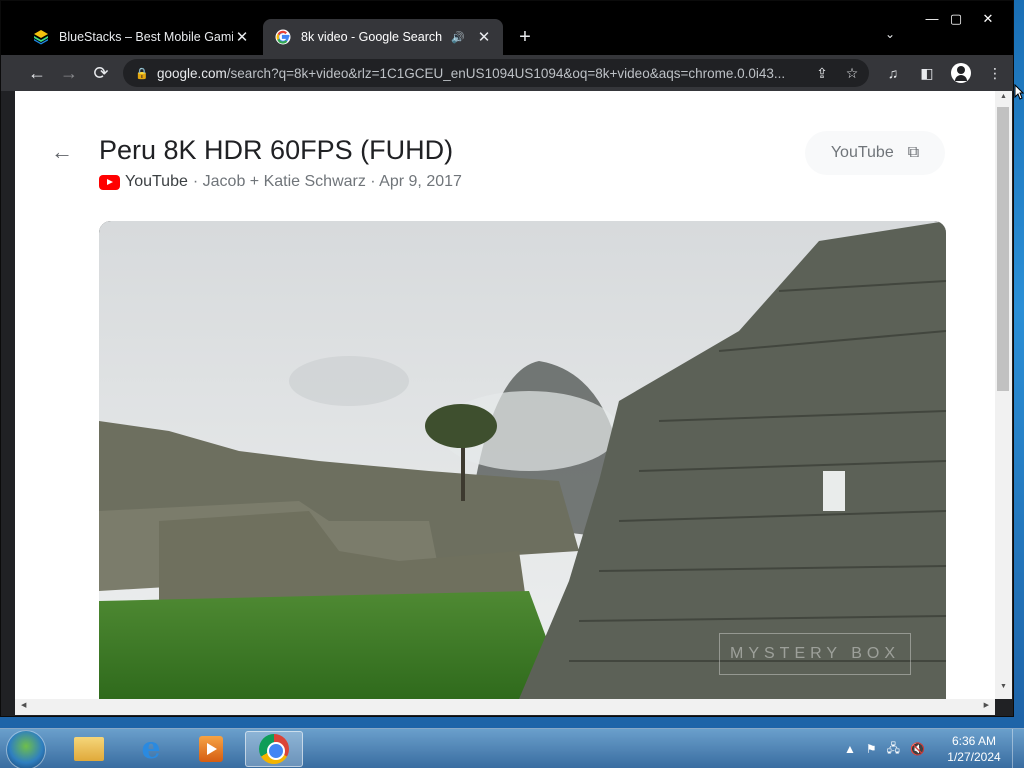 The width and height of the screenshot is (1024, 768). Describe the element at coordinates (156, 181) in the screenshot. I see `video-source: YouTube` at that location.